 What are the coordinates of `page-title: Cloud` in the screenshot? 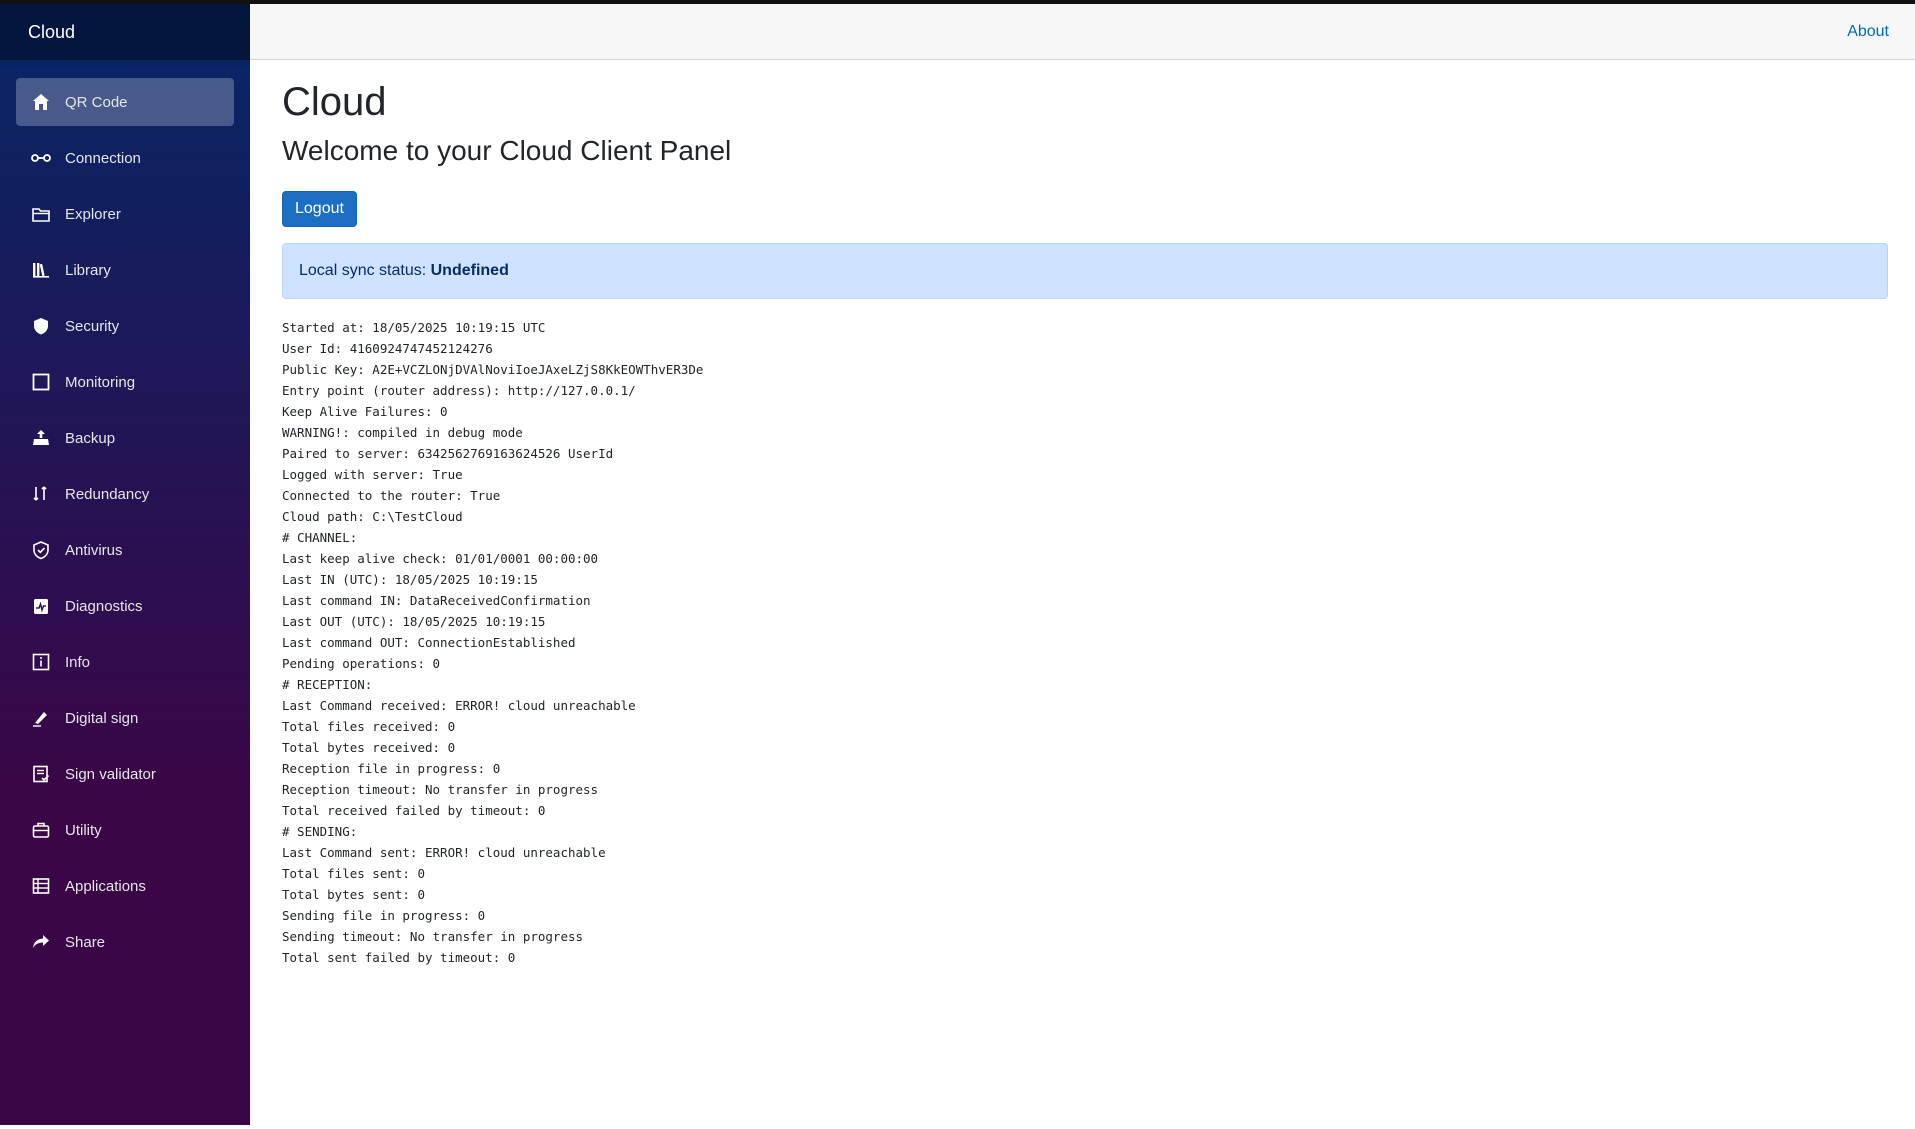 It's located at (334, 102).